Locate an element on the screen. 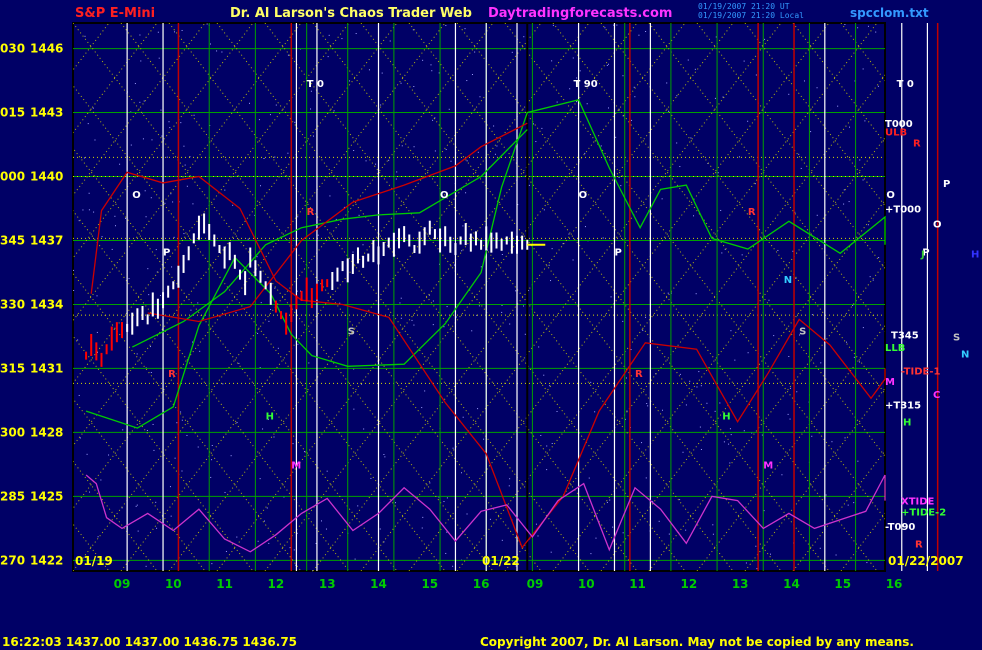 The image size is (982, 650). right-level-label: H is located at coordinates (975, 254).